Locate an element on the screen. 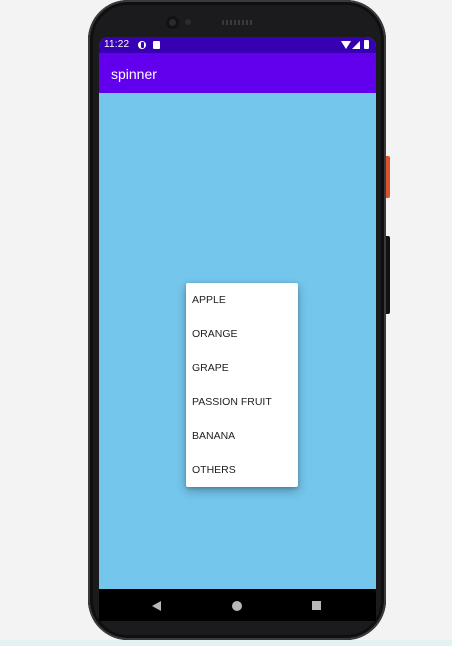 The image size is (452, 646). page-bottom-strip is located at coordinates (226, 643).